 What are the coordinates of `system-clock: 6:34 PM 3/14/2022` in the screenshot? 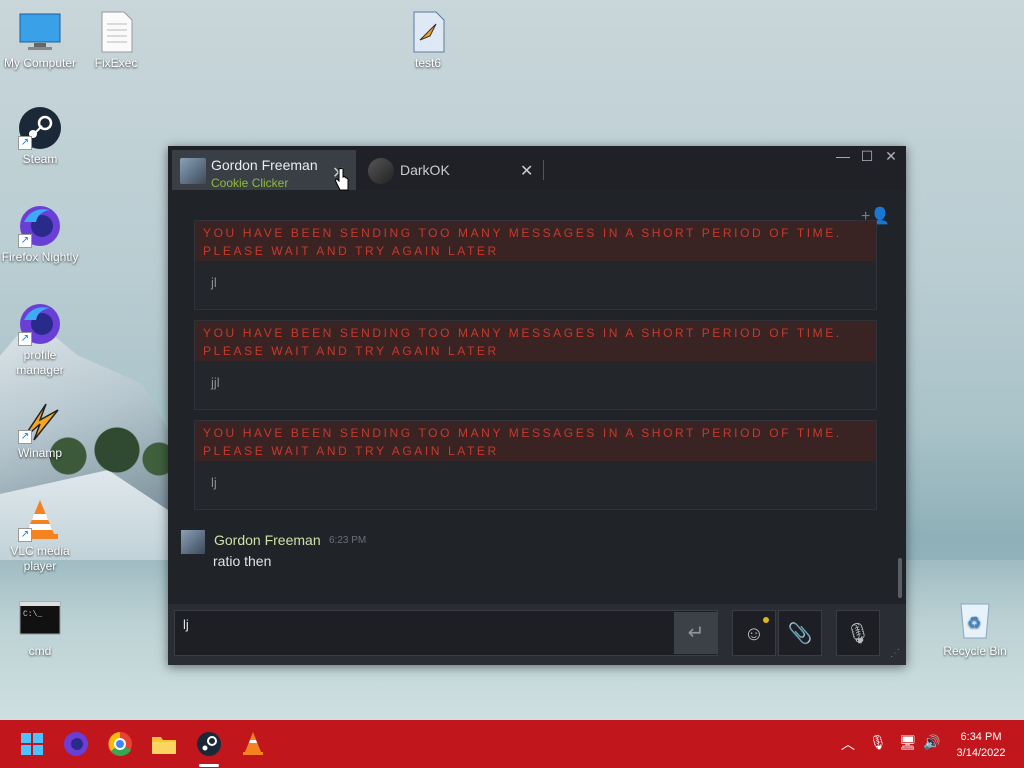 It's located at (981, 745).